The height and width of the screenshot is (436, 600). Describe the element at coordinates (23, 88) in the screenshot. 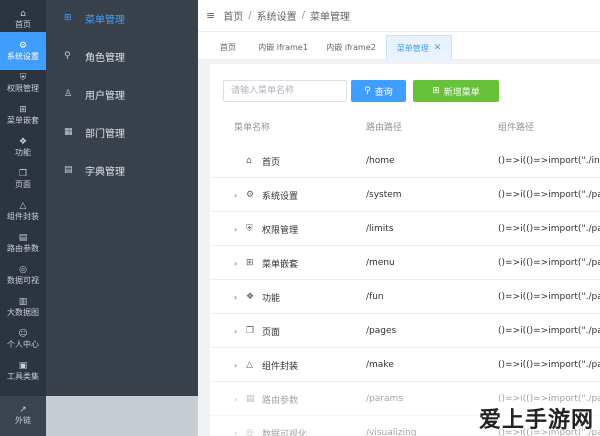

I see `rail-item-label: 权限管理` at that location.